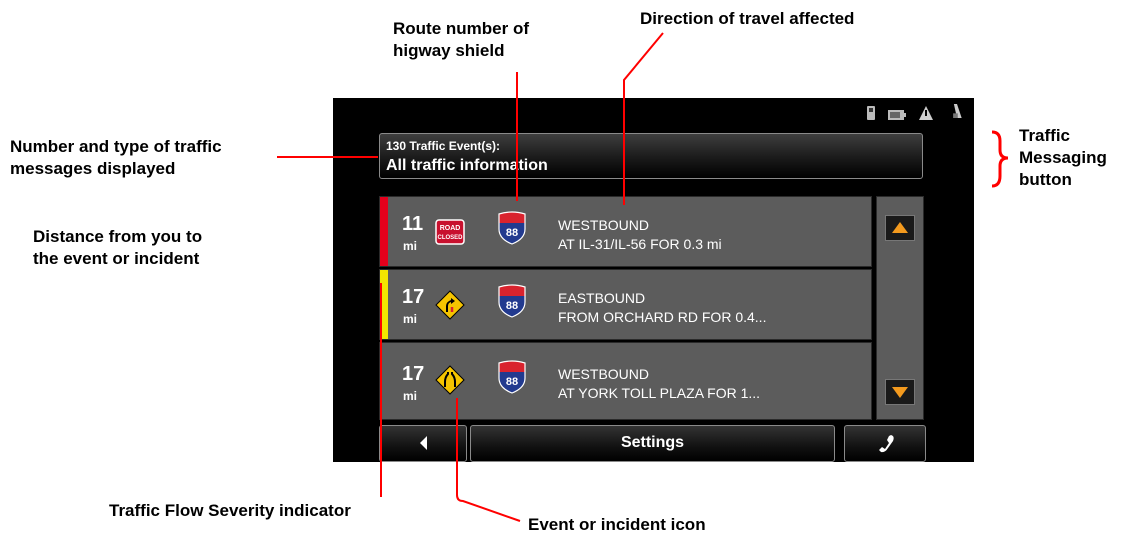 The width and height of the screenshot is (1130, 536). What do you see at coordinates (488, 460) in the screenshot?
I see `leader-event-icon` at bounding box center [488, 460].